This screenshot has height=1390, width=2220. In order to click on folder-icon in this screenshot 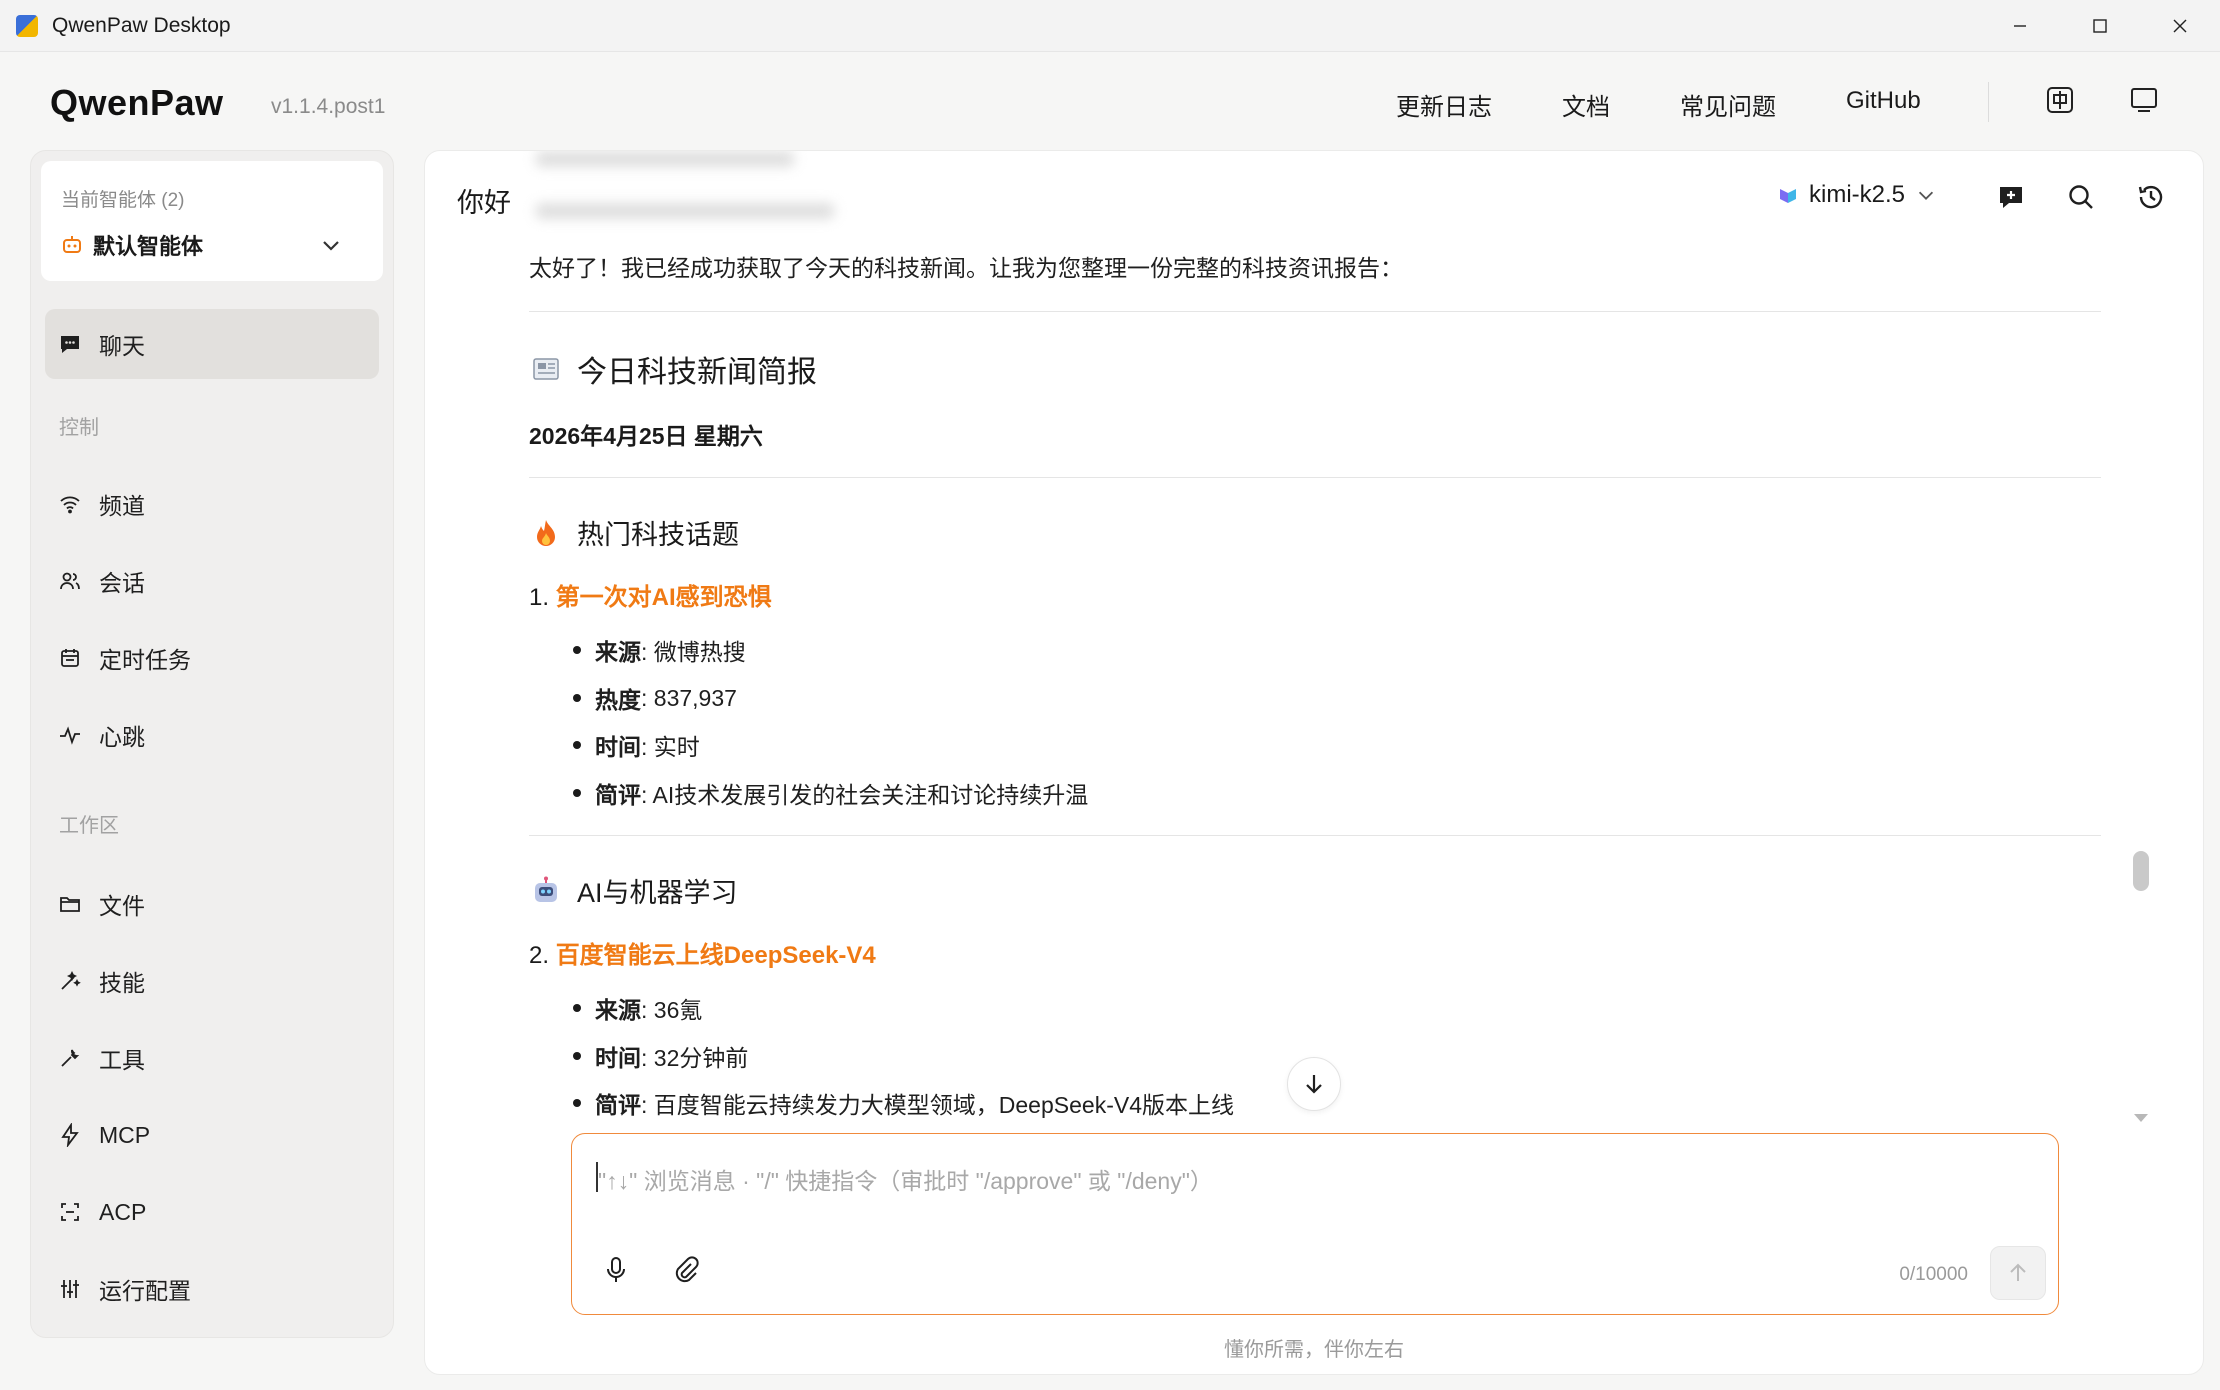, I will do `click(70, 904)`.